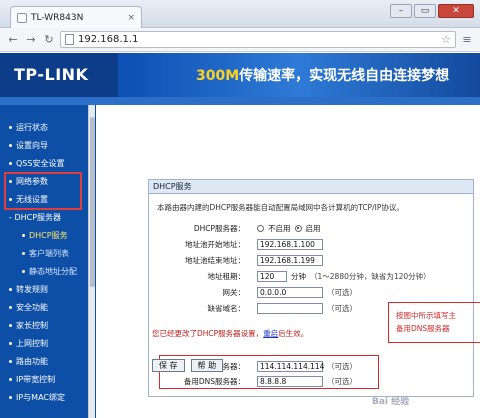 The image size is (480, 418). What do you see at coordinates (48, 308) in the screenshot?
I see `sidebar-item-security: 安全功能` at bounding box center [48, 308].